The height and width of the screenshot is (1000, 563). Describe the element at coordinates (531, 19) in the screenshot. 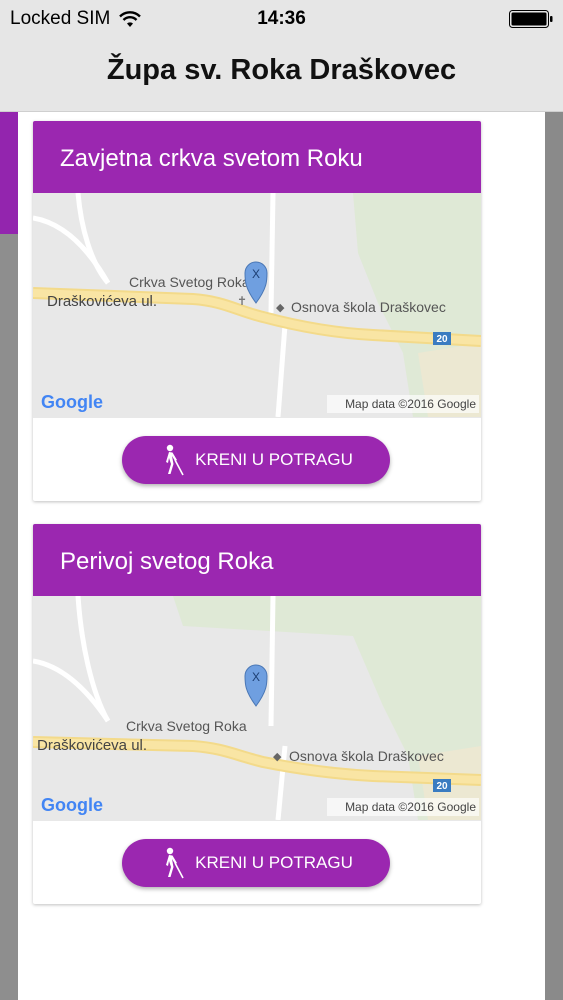

I see `battery-icon` at that location.